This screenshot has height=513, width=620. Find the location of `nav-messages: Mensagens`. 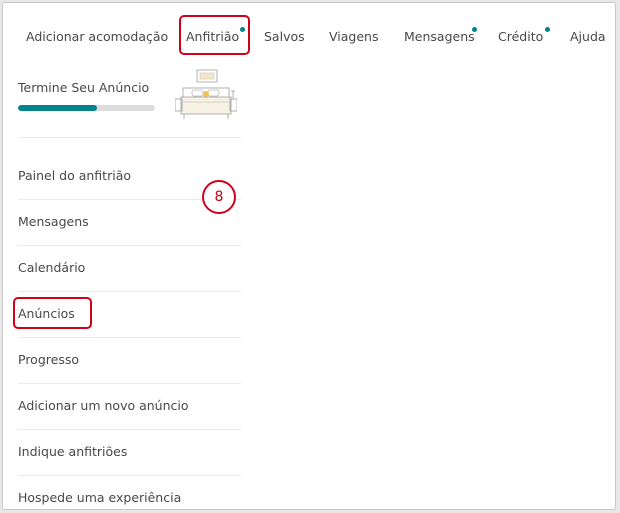

nav-messages: Mensagens is located at coordinates (439, 37).